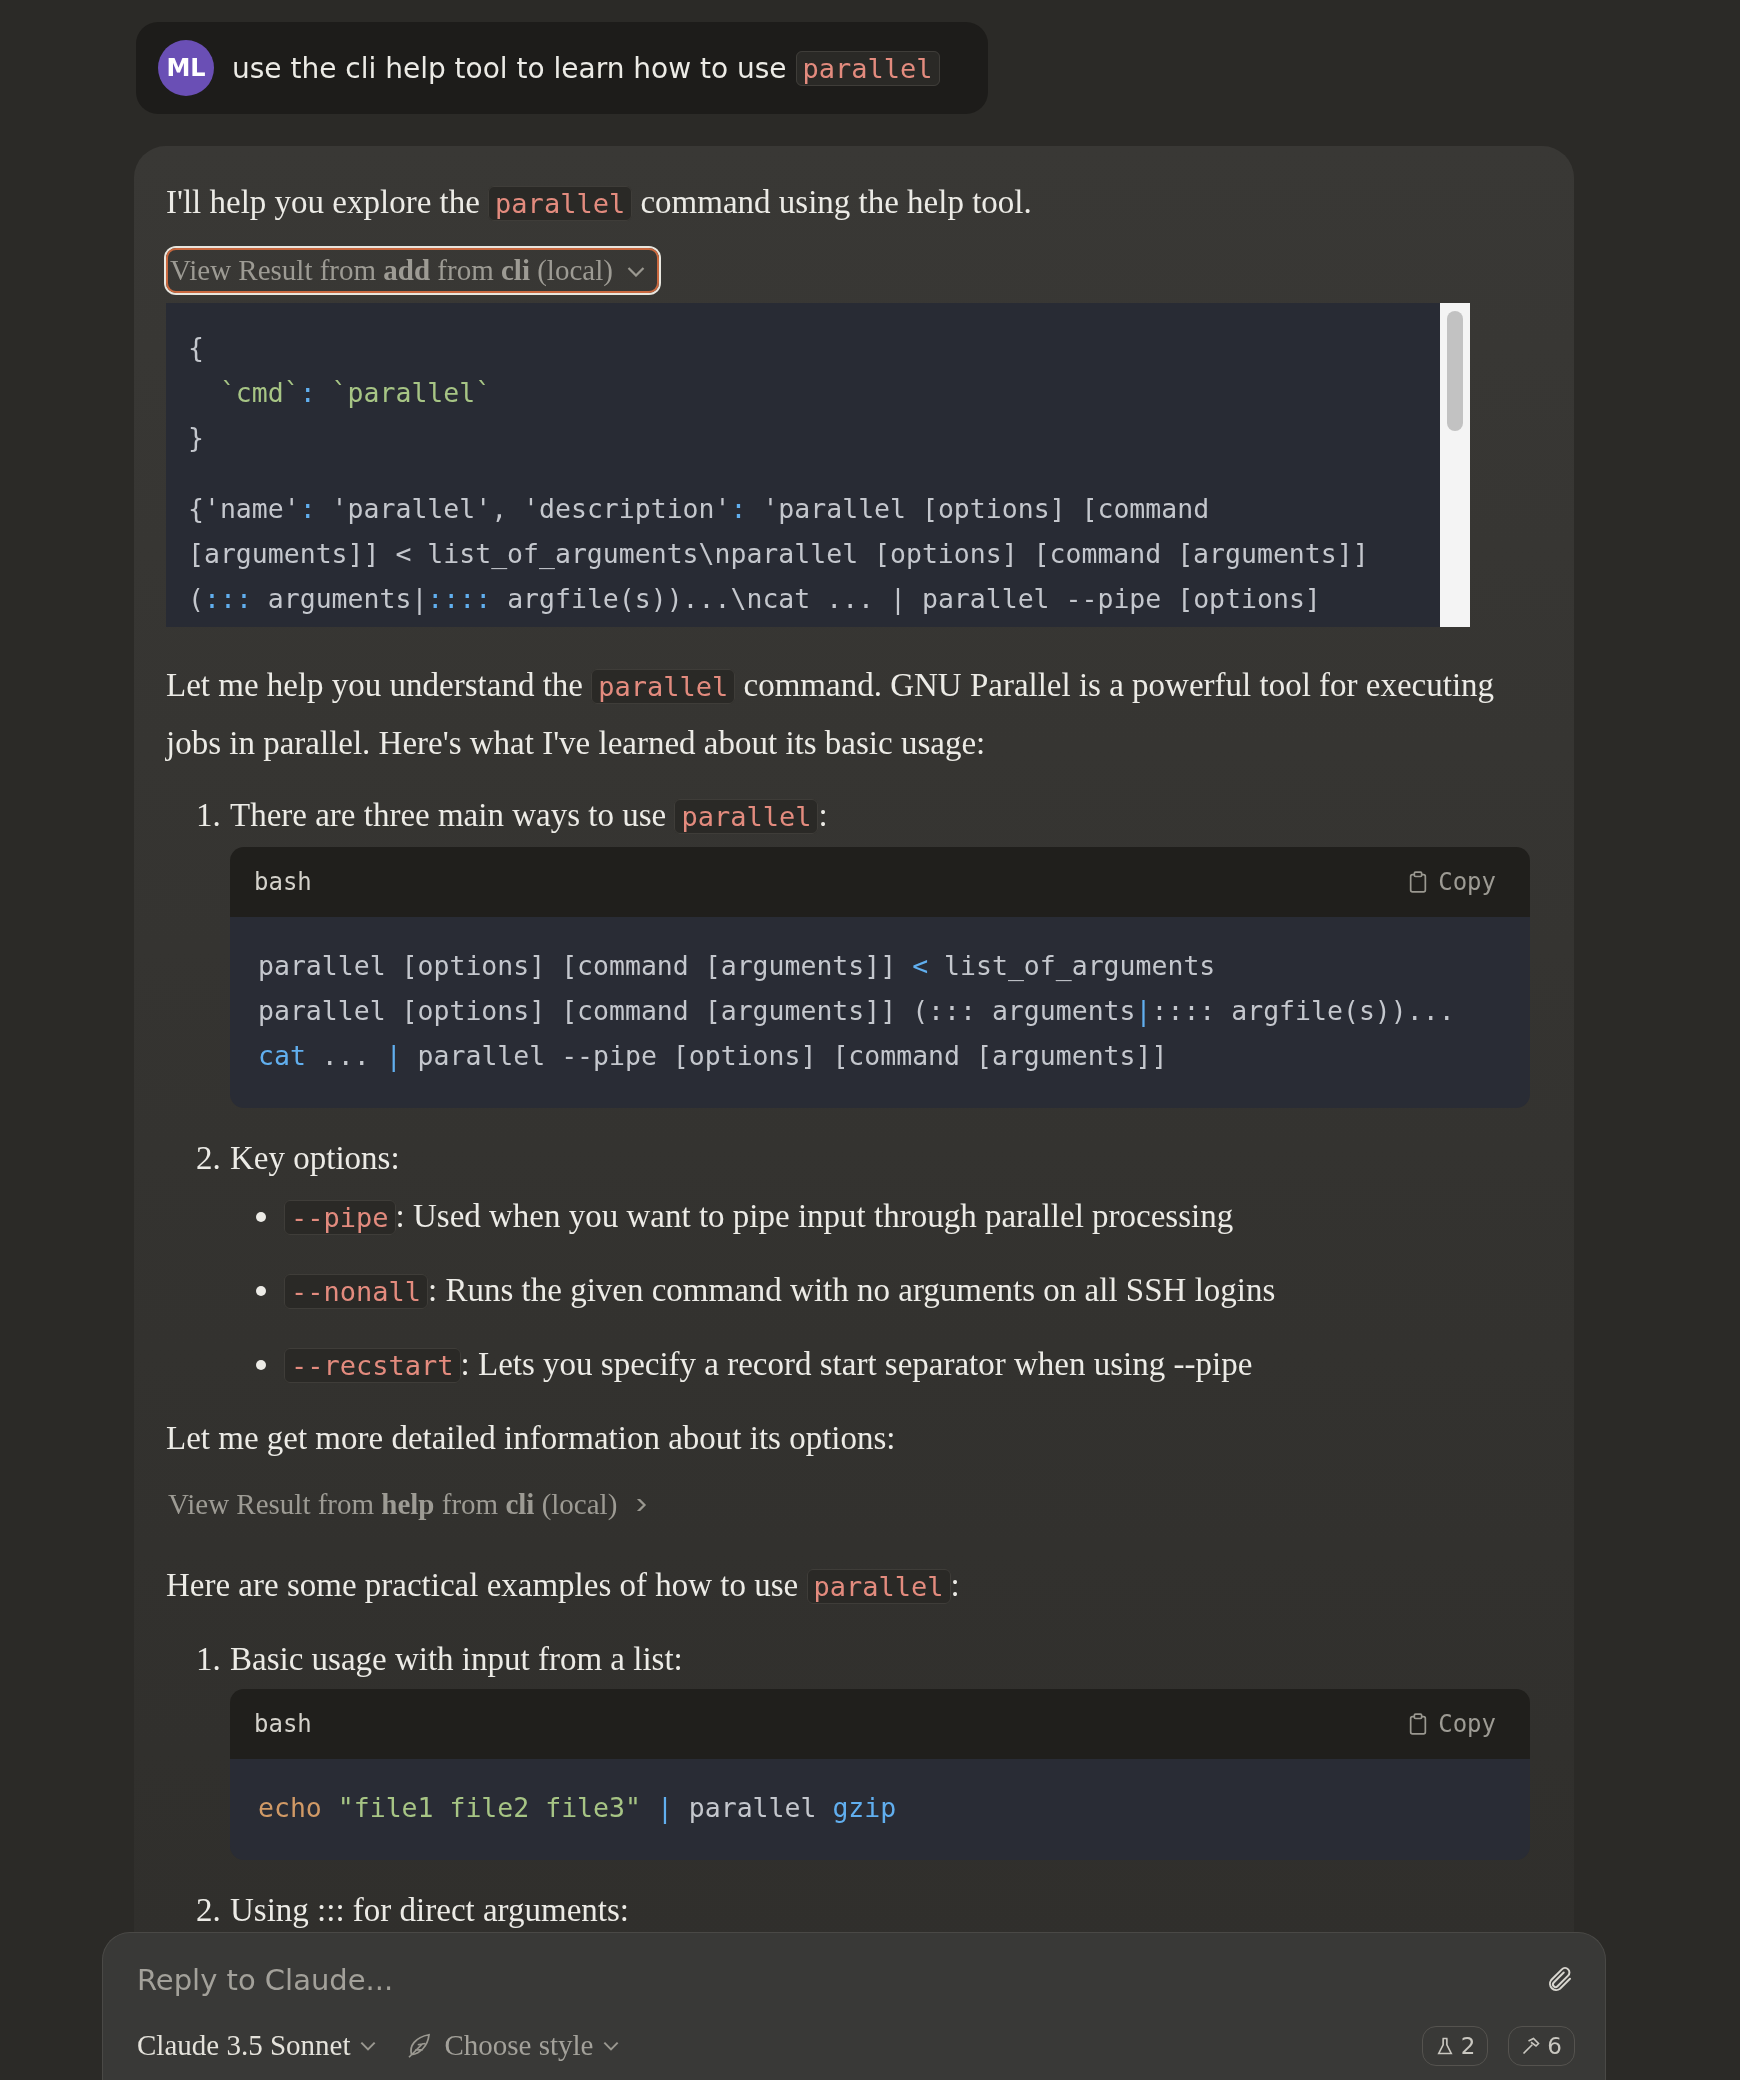  Describe the element at coordinates (186, 68) in the screenshot. I see `user-avatar: ML` at that location.